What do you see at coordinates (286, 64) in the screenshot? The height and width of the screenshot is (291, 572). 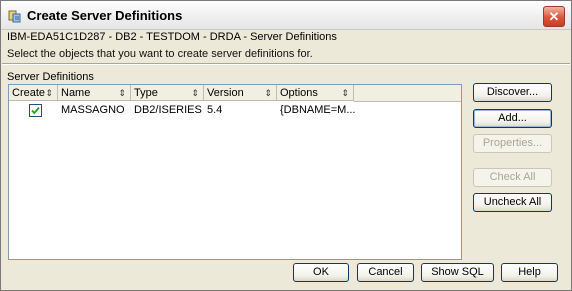 I see `header-divider` at bounding box center [286, 64].